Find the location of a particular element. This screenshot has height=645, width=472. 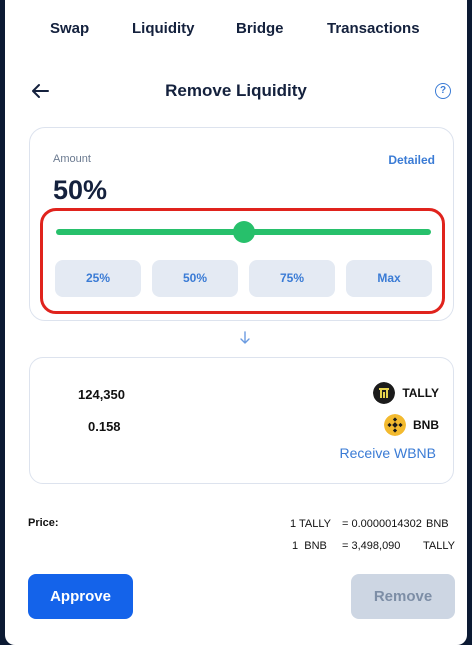

tab-transactions: Transactions is located at coordinates (373, 28).